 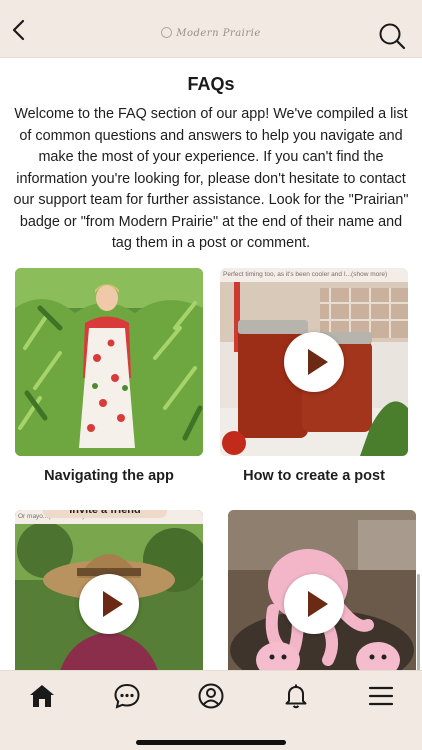 I want to click on home-icon, so click(x=42, y=696).